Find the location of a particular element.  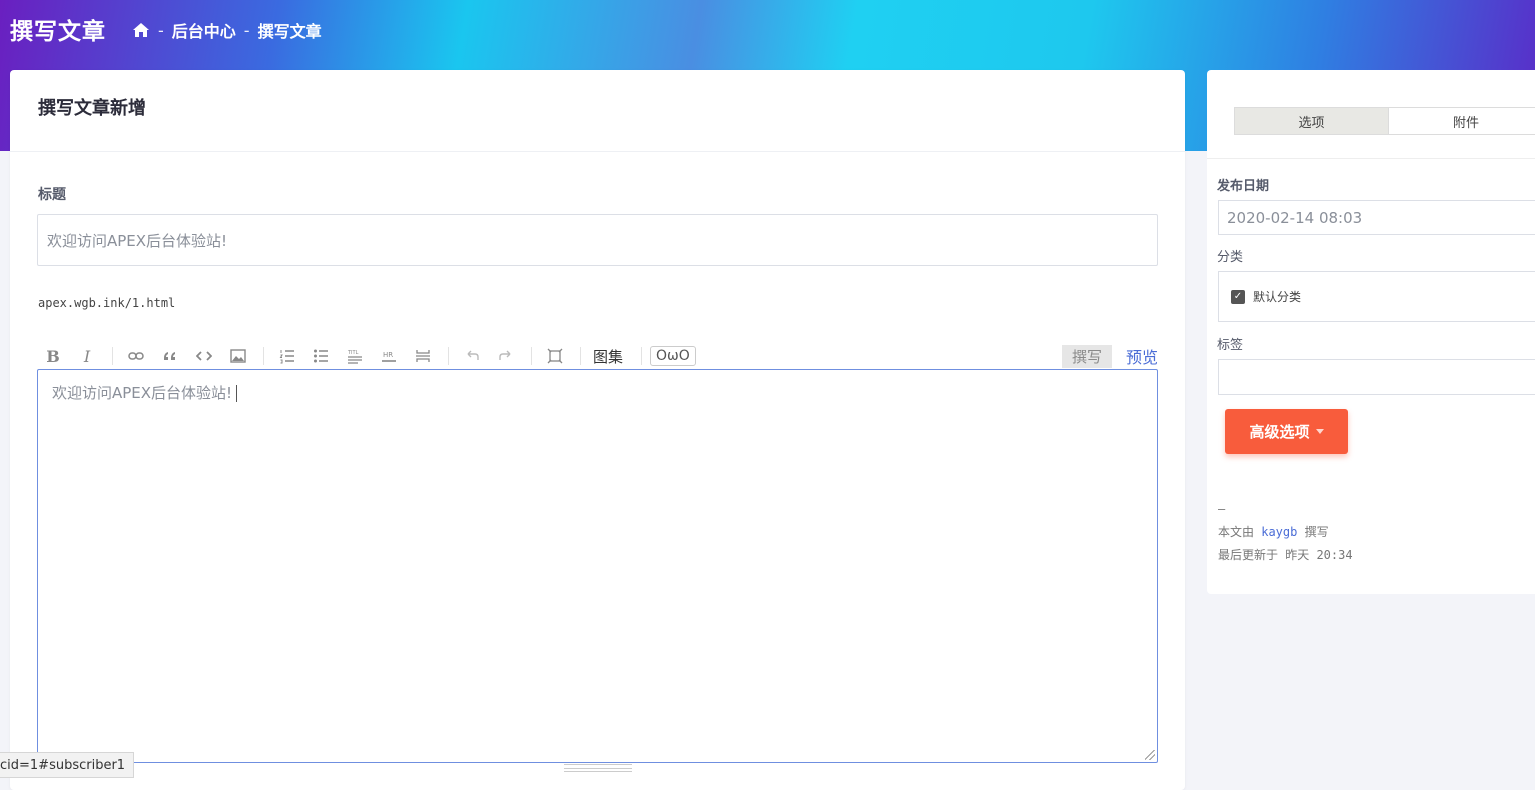

category-option-label: 默认分类 is located at coordinates (1277, 296).